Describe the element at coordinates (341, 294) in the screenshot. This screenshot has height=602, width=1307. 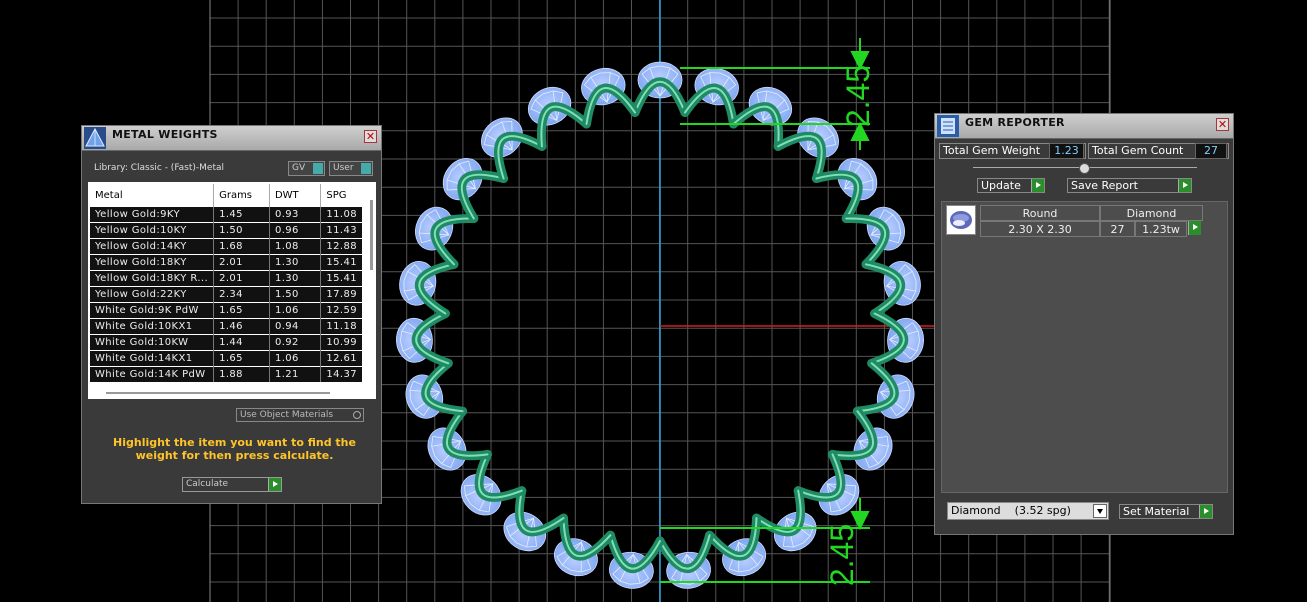
I see `spg-cell: 17.89` at that location.